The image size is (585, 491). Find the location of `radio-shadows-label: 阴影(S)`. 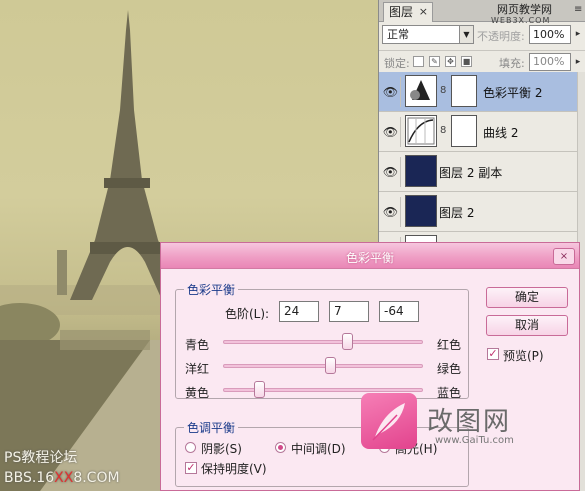

radio-shadows-label: 阴影(S) is located at coordinates (221, 449).